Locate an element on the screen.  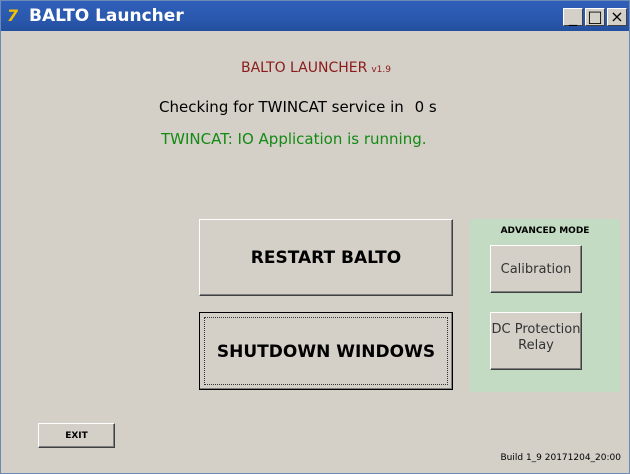
app-header: BALTO LAUNCHER v1.9 is located at coordinates (315, 68).